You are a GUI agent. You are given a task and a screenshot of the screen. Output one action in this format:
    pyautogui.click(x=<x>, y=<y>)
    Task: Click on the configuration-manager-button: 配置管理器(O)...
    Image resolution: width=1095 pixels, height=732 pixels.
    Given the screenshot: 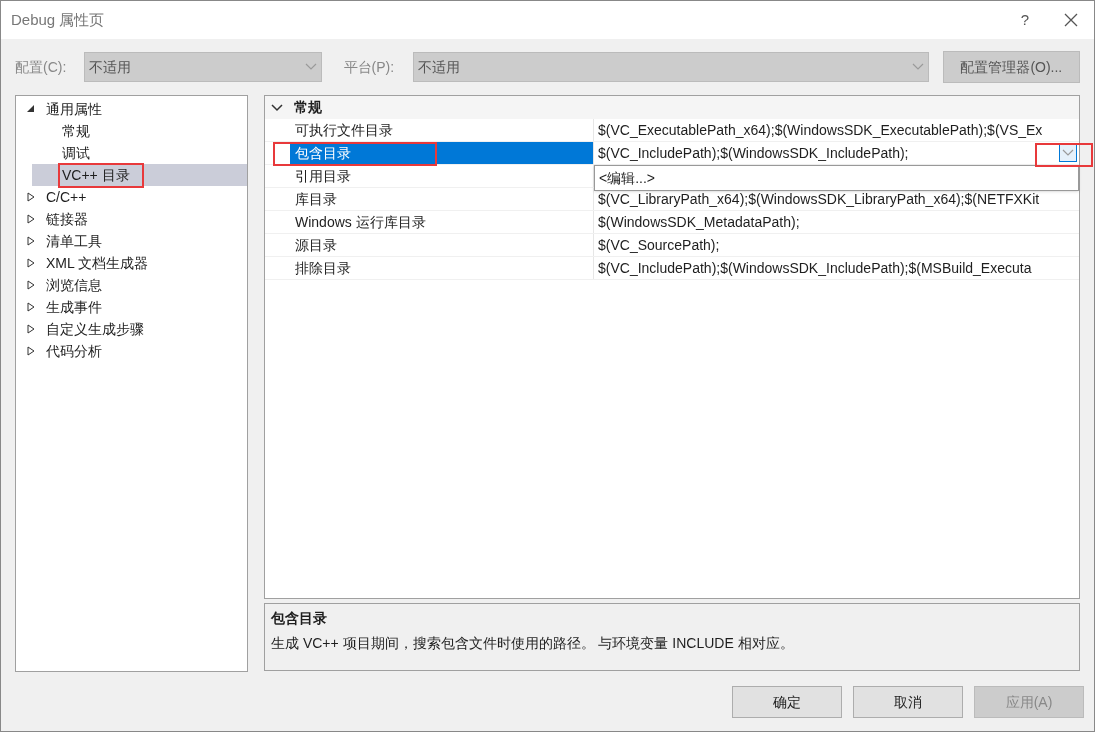 What is the action you would take?
    pyautogui.click(x=1011, y=67)
    